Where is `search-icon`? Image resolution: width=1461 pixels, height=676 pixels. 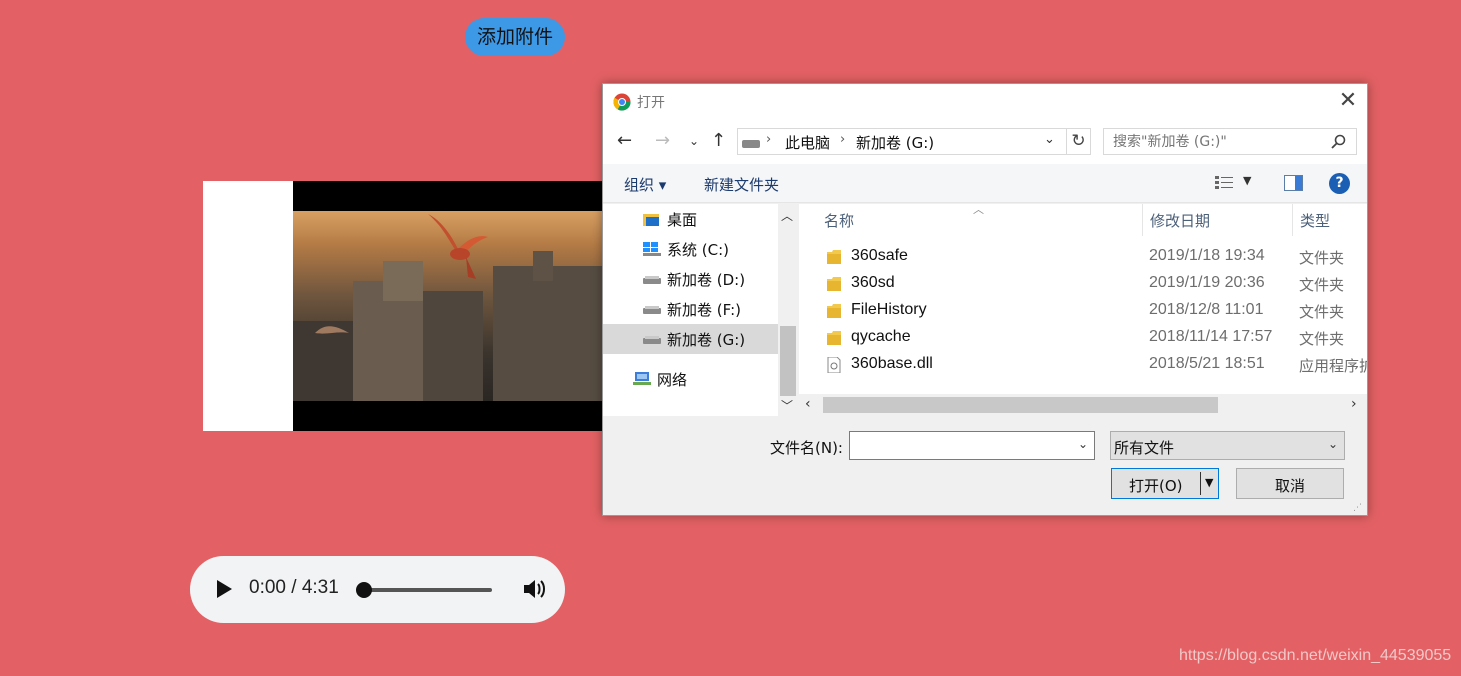
search-icon is located at coordinates (1338, 142).